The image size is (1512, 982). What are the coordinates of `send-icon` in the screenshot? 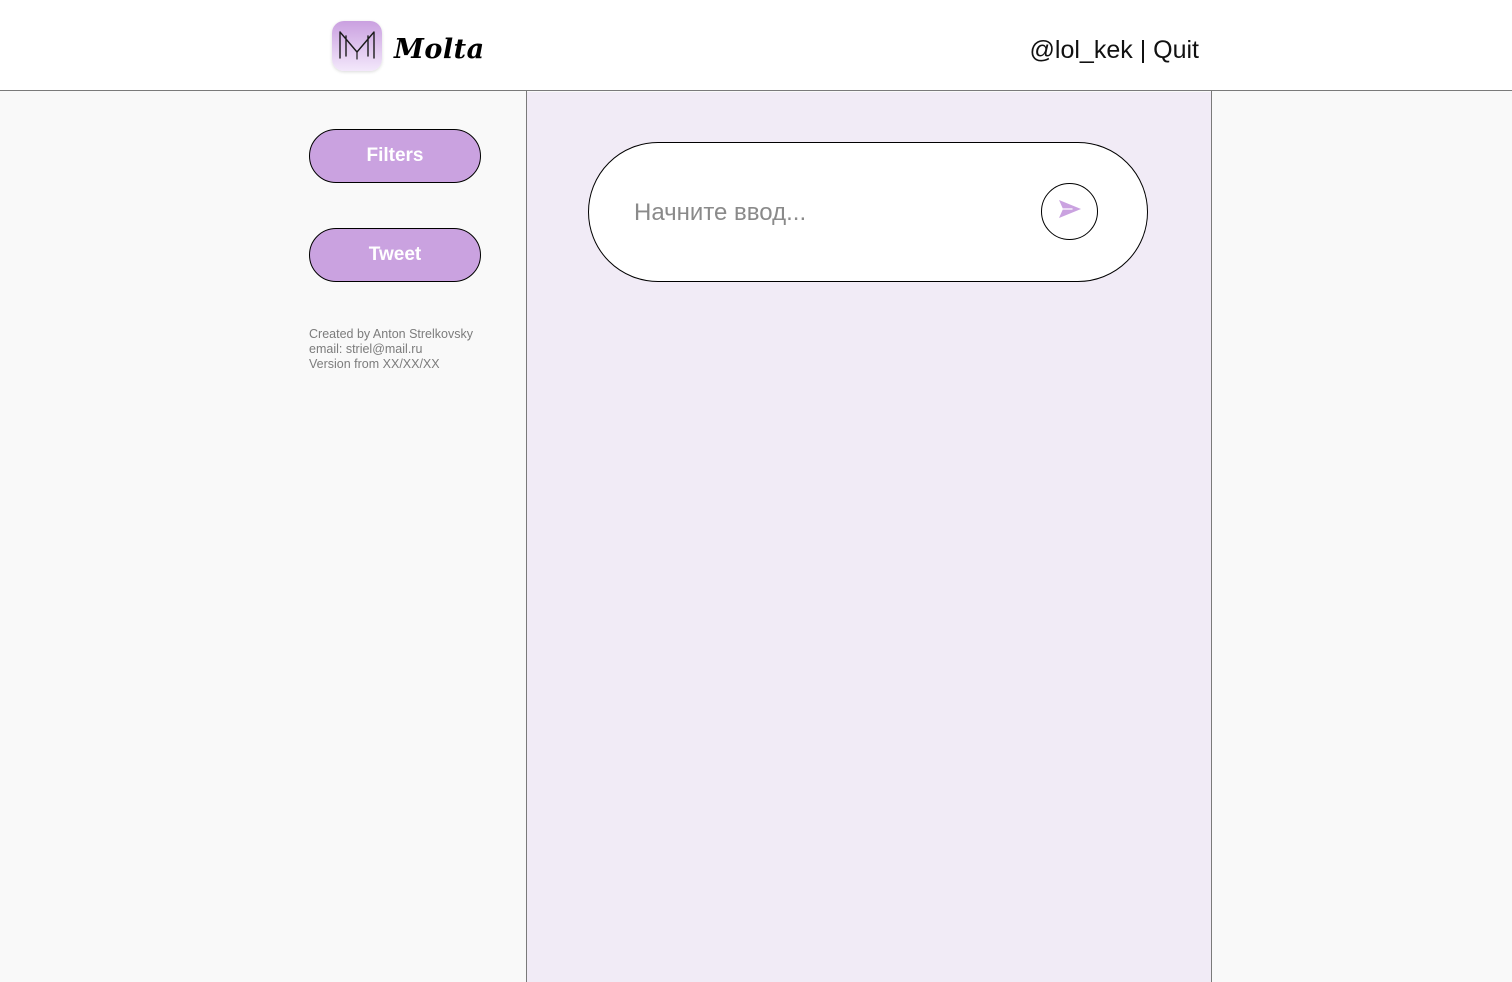 It's located at (1070, 211).